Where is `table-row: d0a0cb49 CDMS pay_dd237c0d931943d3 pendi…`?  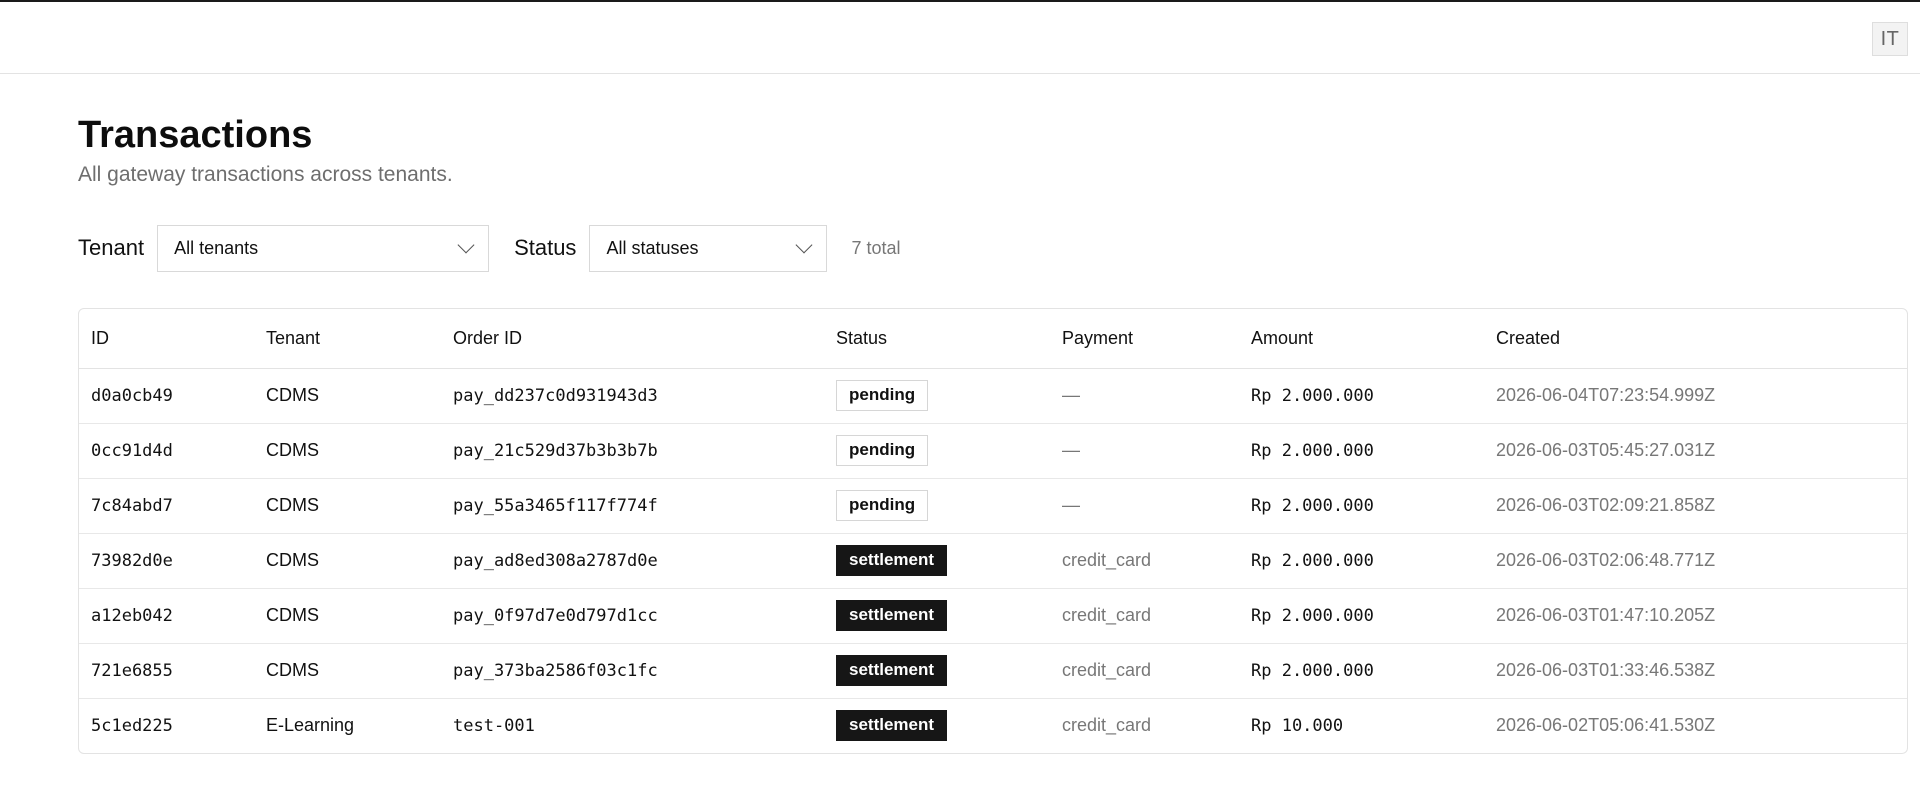 table-row: d0a0cb49 CDMS pay_dd237c0d931943d3 pendi… is located at coordinates (993, 396).